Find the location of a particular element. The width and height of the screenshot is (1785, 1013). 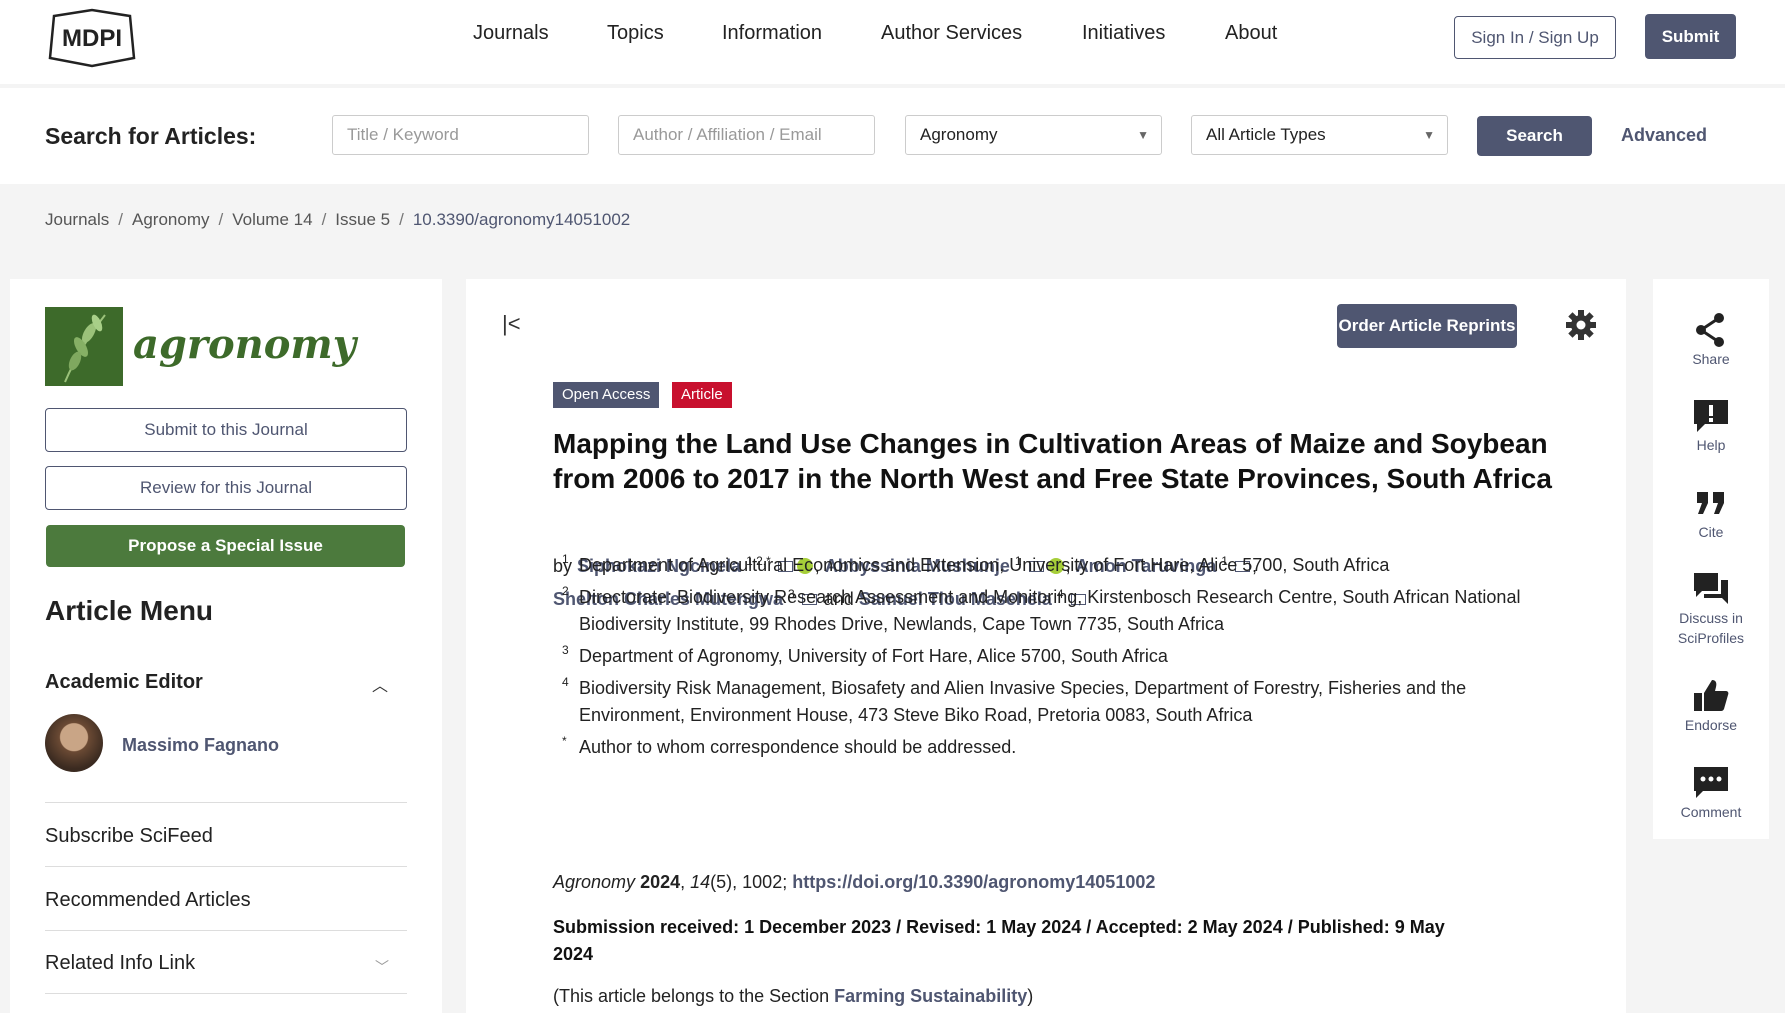

thumbs-up-icon is located at coordinates (1711, 696).